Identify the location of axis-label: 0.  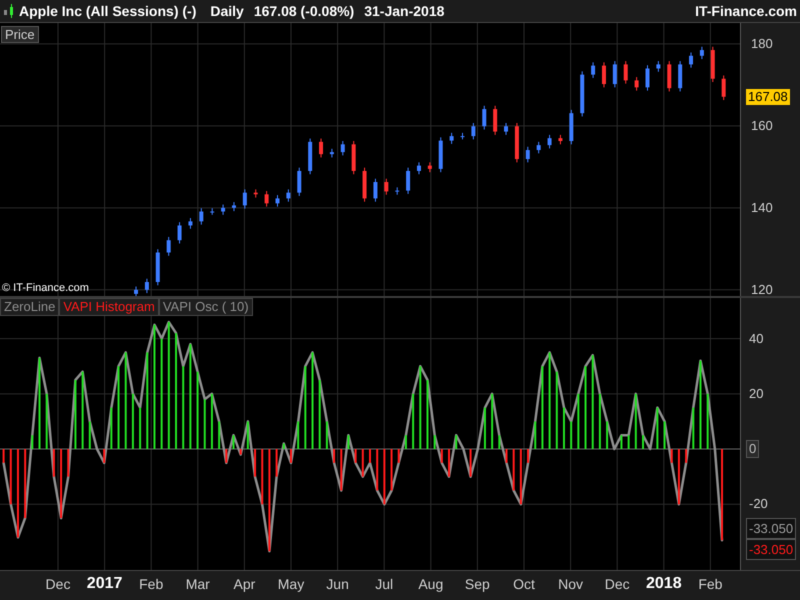
(753, 449).